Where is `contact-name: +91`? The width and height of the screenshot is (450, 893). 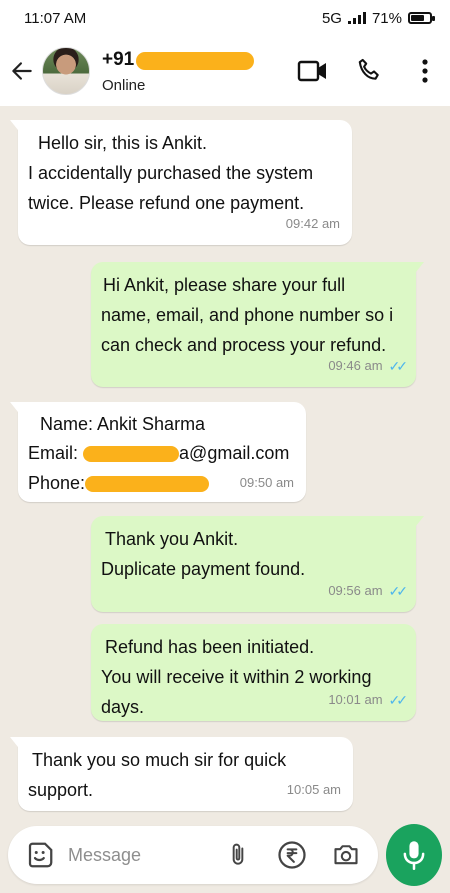
contact-name: +91 is located at coordinates (118, 59).